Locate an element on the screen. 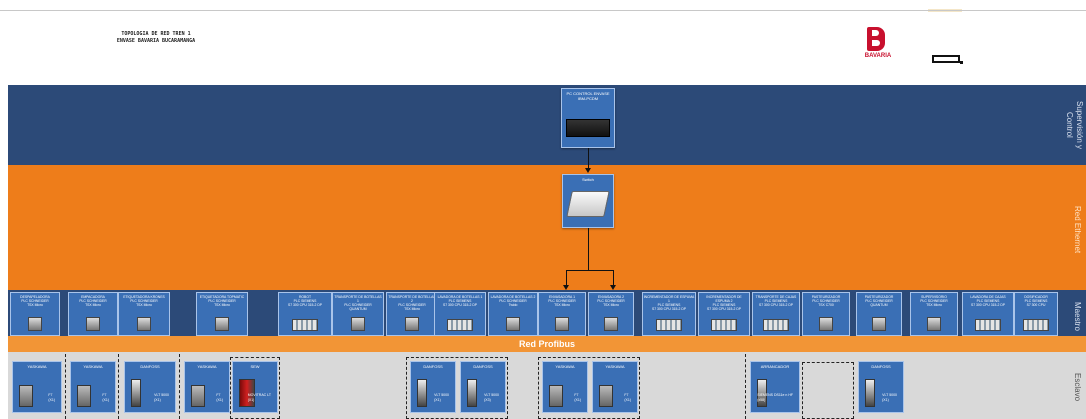 Image resolution: width=1086 pixels, height=419 pixels. master-node: ENVASADORA 1 PLC SCHNEIDER TSX Micro is located at coordinates (562, 314).